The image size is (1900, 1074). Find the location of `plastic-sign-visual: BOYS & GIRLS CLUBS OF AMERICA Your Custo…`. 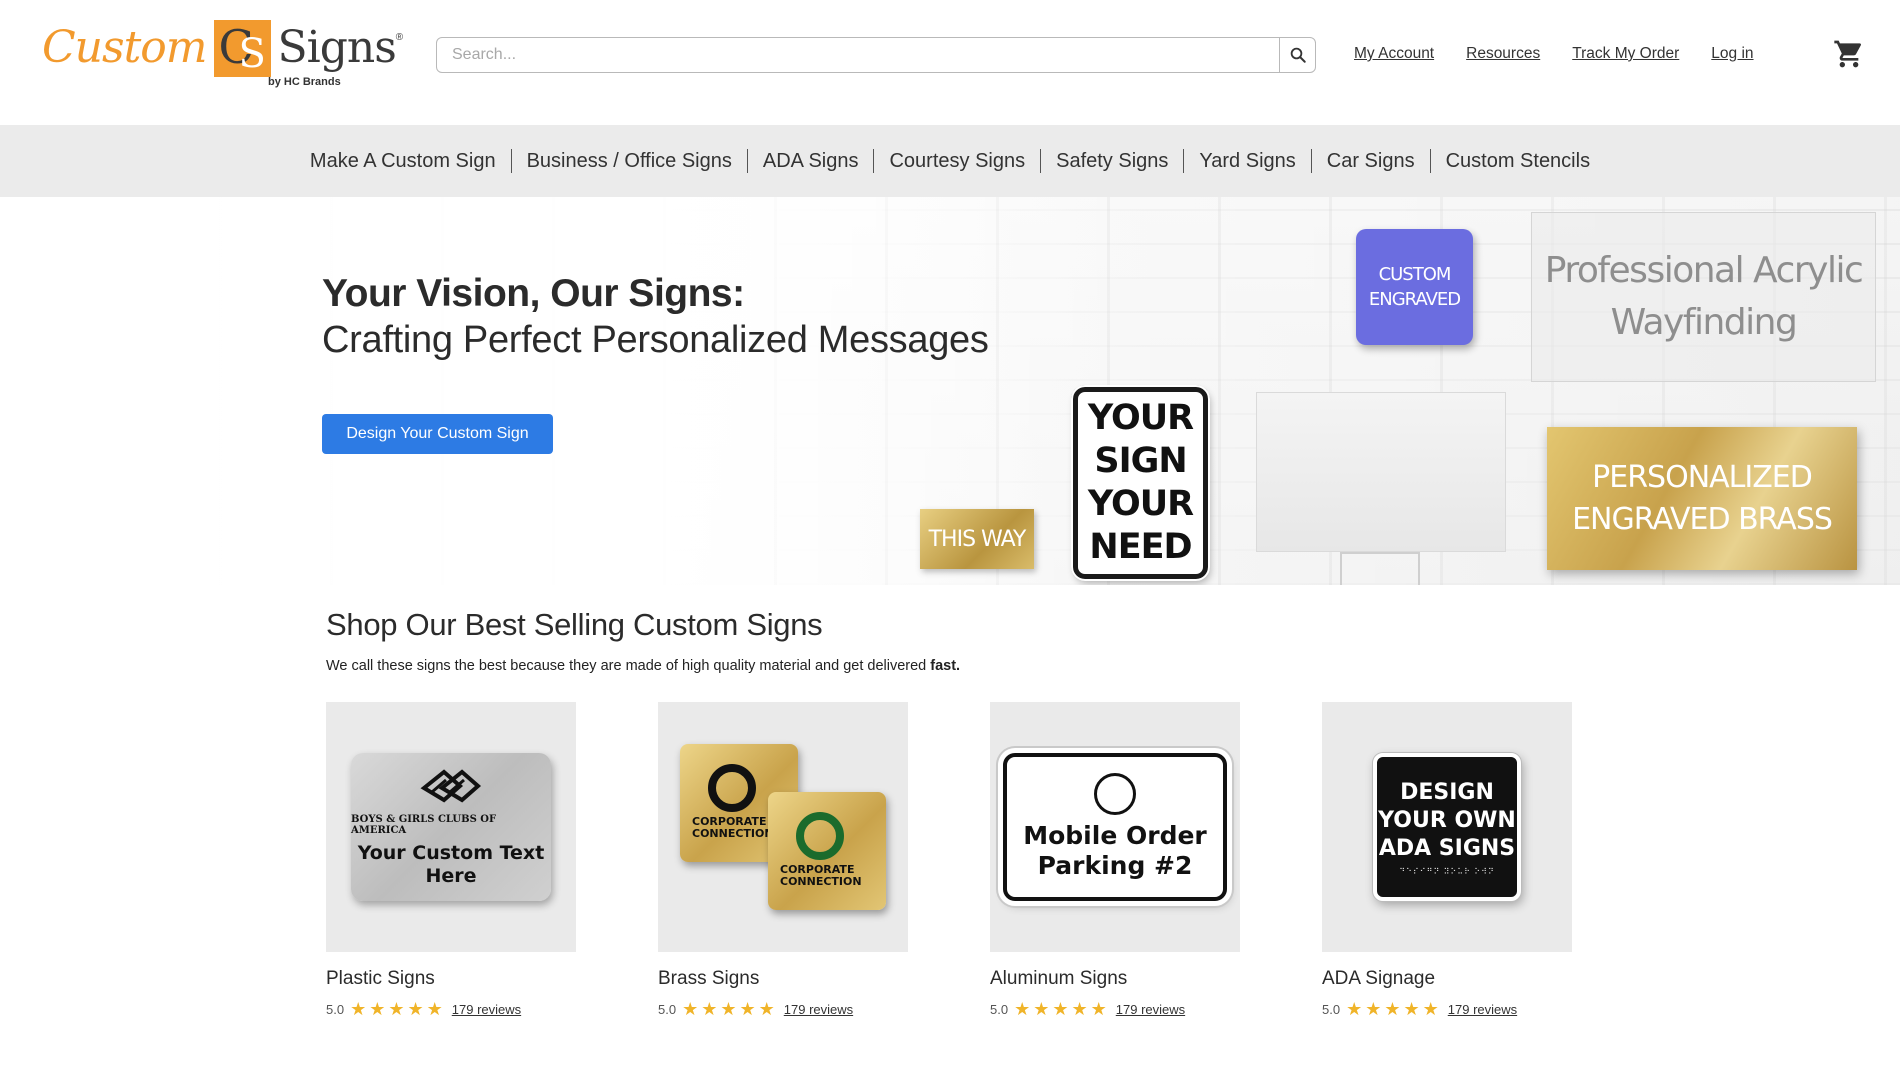

plastic-sign-visual: BOYS & GIRLS CLUBS OF AMERICA Your Custo… is located at coordinates (451, 827).